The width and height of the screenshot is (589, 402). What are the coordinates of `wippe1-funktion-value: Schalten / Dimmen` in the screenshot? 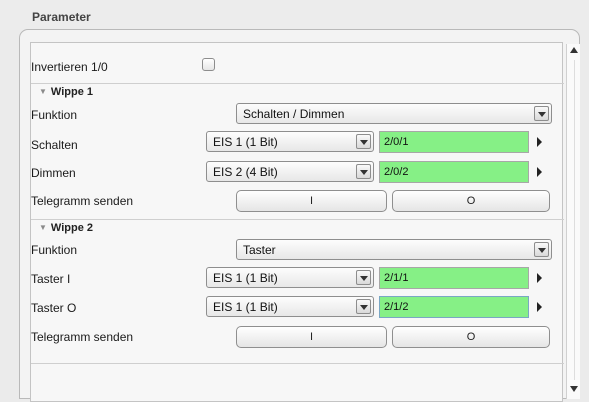 It's located at (294, 114).